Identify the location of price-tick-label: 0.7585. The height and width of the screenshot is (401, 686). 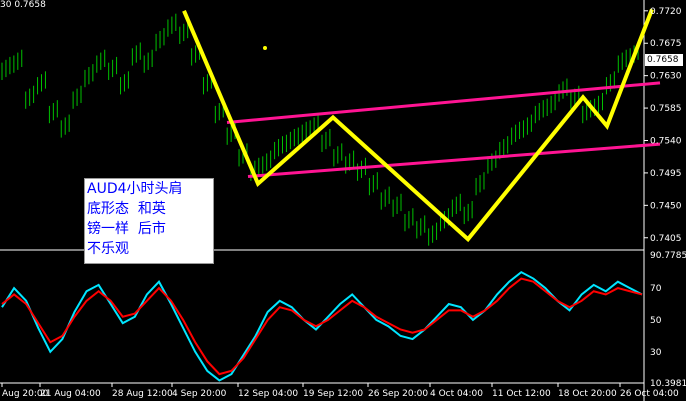
(666, 109).